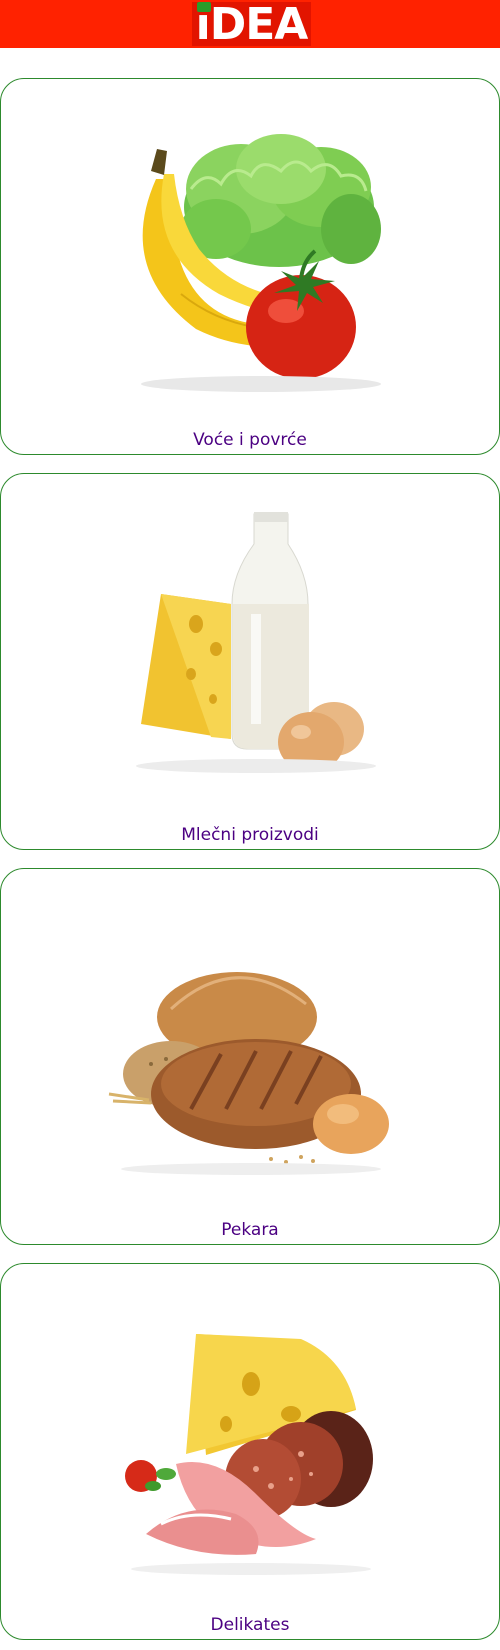 Image resolution: width=500 pixels, height=1650 pixels. I want to click on deli-meats-cheese-image, so click(249, 1454).